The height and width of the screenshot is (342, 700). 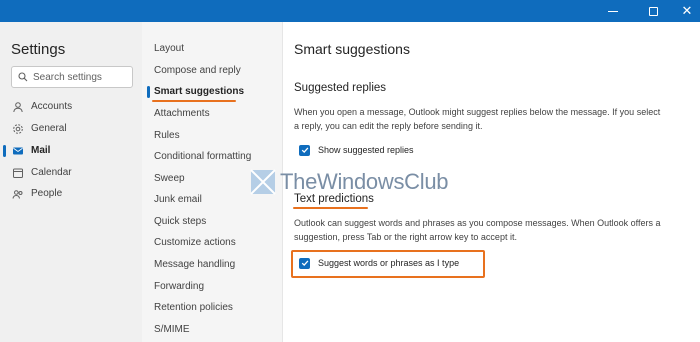 What do you see at coordinates (167, 135) in the screenshot?
I see `nav-item-label: Rules` at bounding box center [167, 135].